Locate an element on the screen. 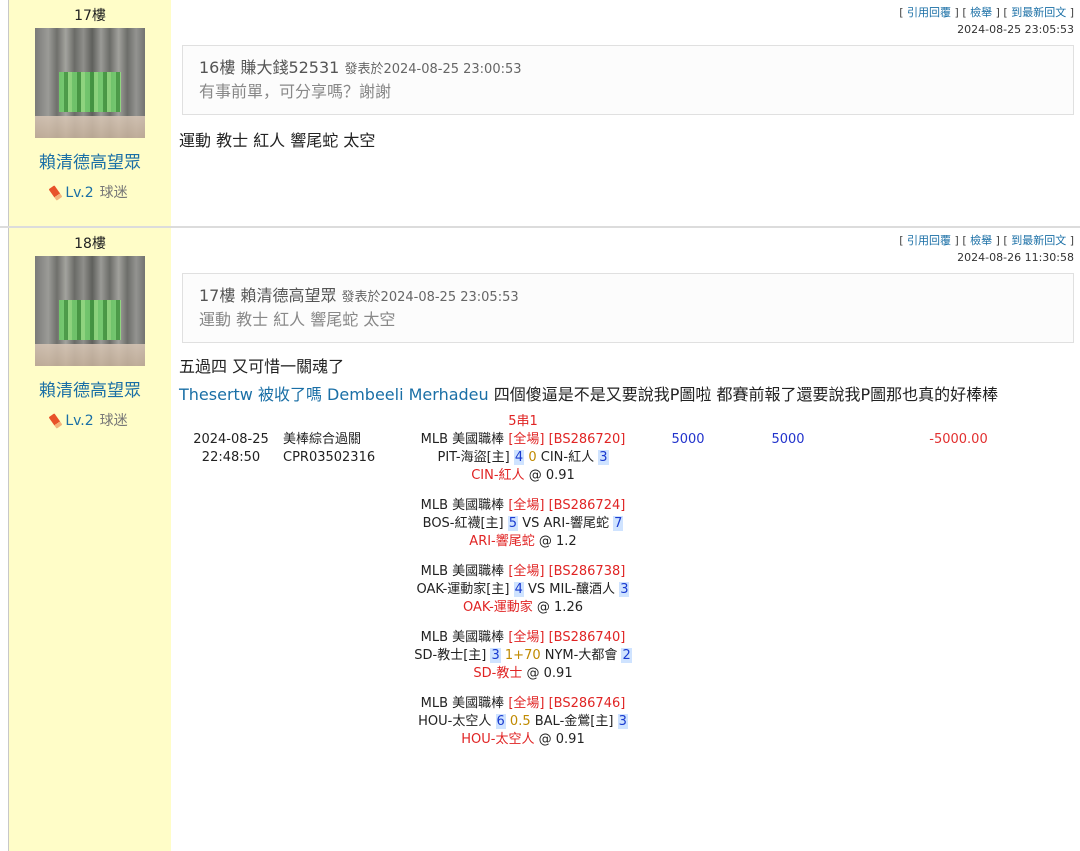 Image resolution: width=1080 pixels, height=851 pixels. game-matchup: BOS-紅襪[主] 5 VS ARI-響尾蛇 7 is located at coordinates (523, 524).